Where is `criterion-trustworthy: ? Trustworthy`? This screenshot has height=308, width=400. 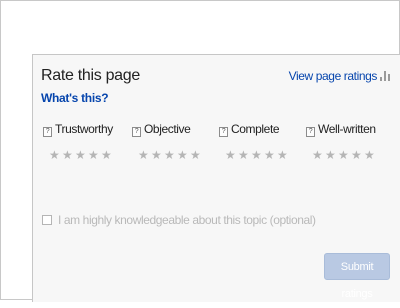
criterion-trustworthy: ? Trustworthy is located at coordinates (78, 129).